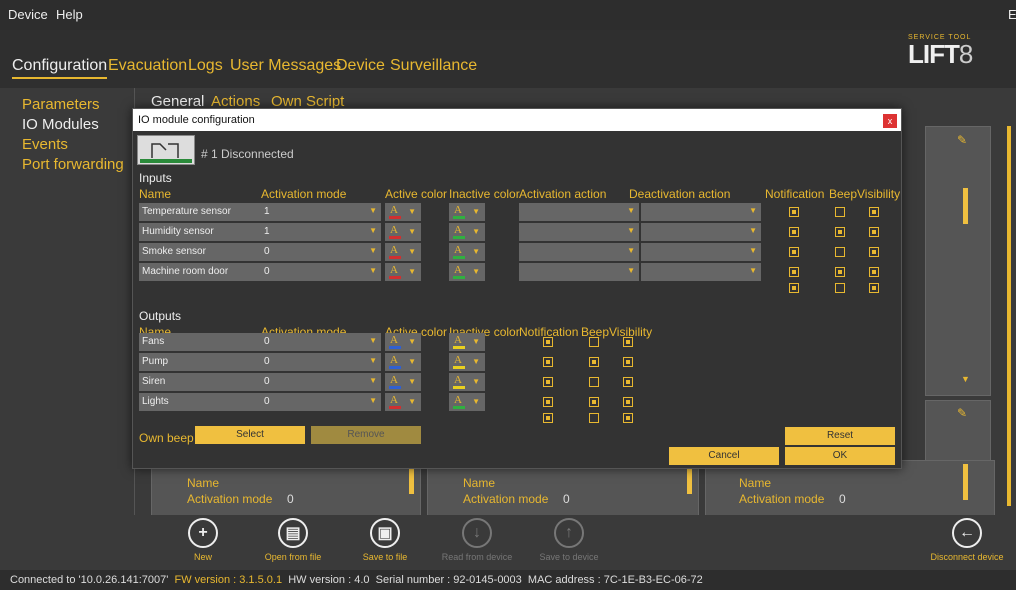 The width and height of the screenshot is (1016, 590). Describe the element at coordinates (28, 14) in the screenshot. I see `menu-device: Device` at that location.